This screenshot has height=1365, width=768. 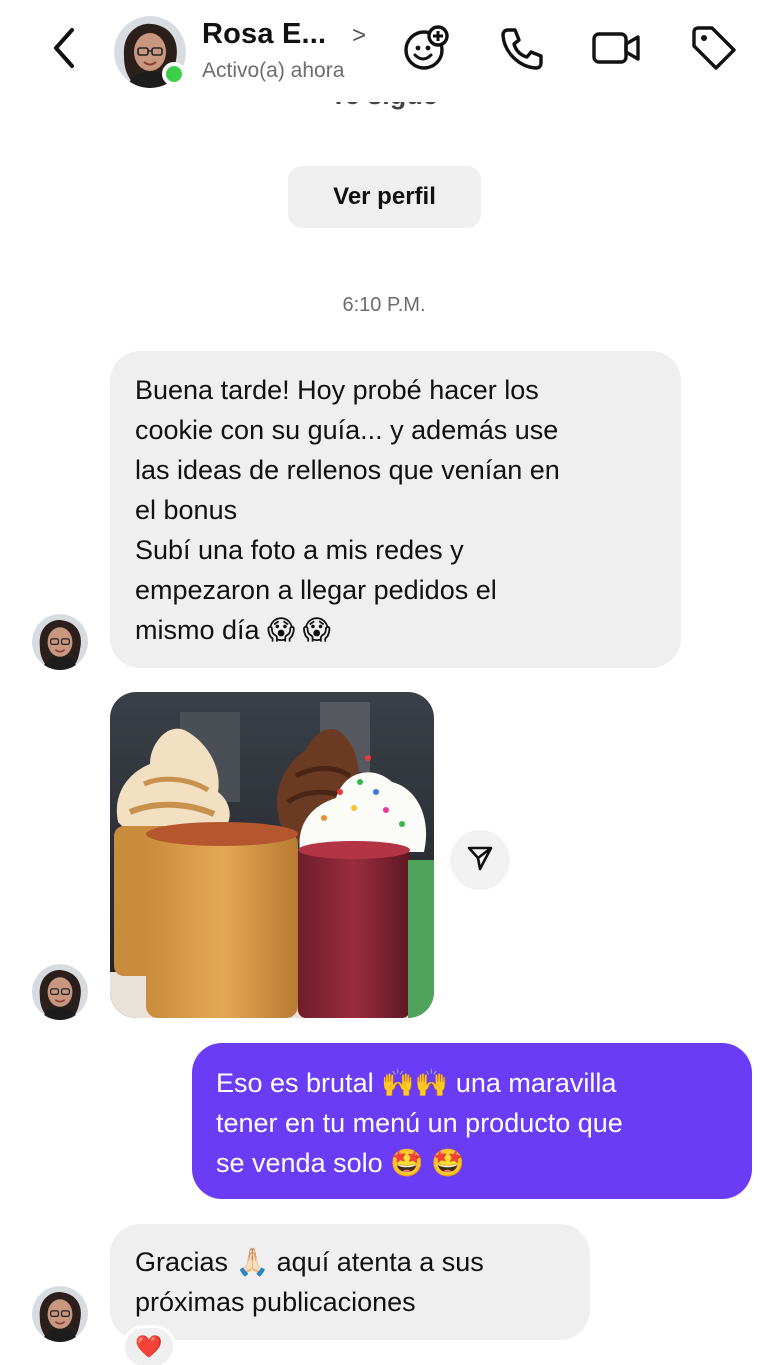 I want to click on tag-icon, so click(x=714, y=50).